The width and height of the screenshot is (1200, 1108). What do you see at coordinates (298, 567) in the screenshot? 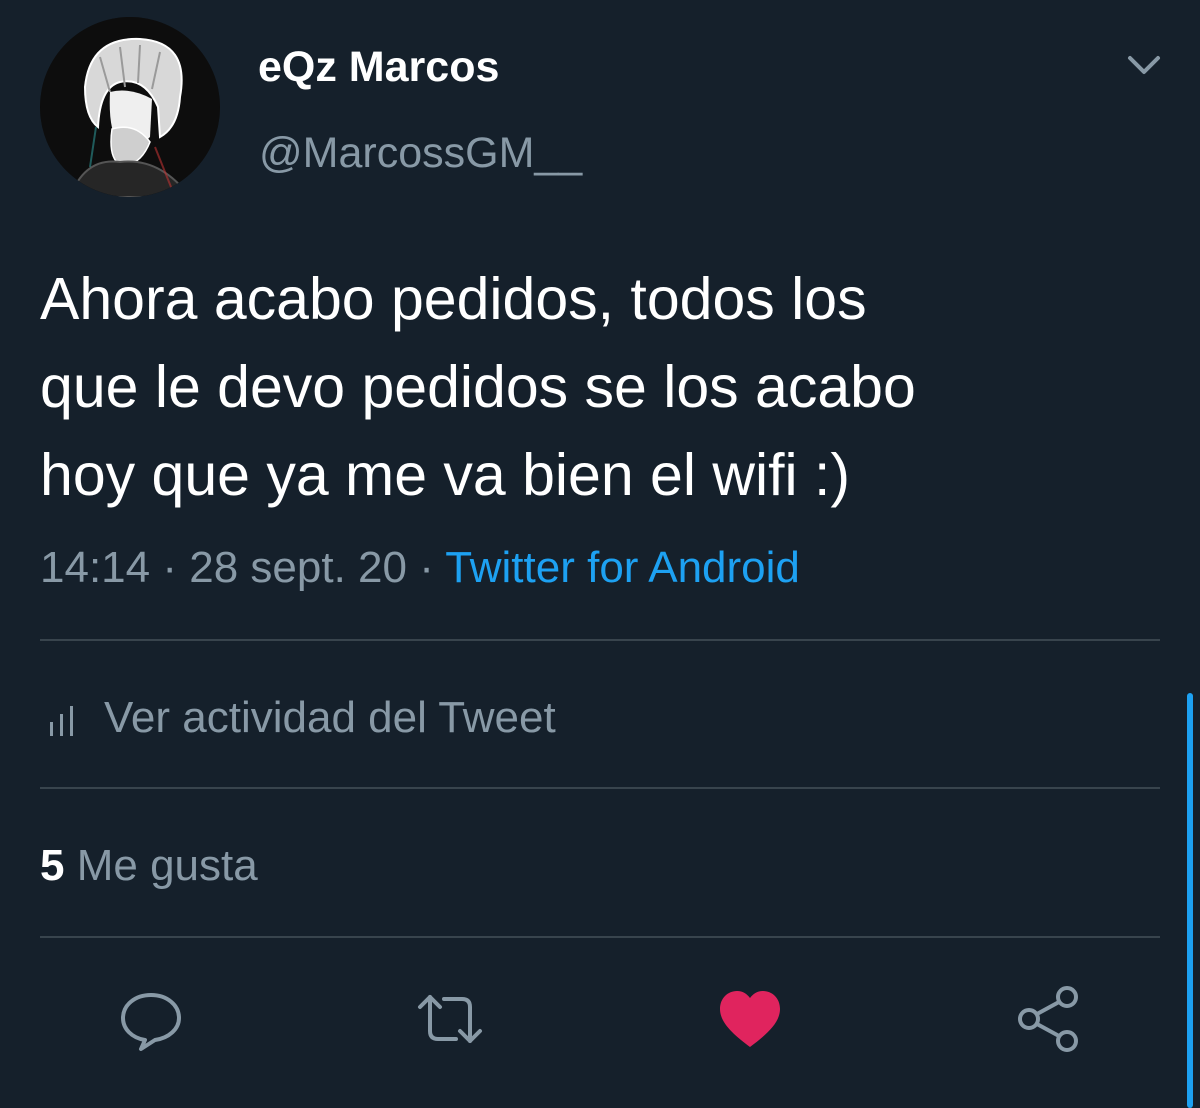
I see `tweet-date: 28 sept. 20` at bounding box center [298, 567].